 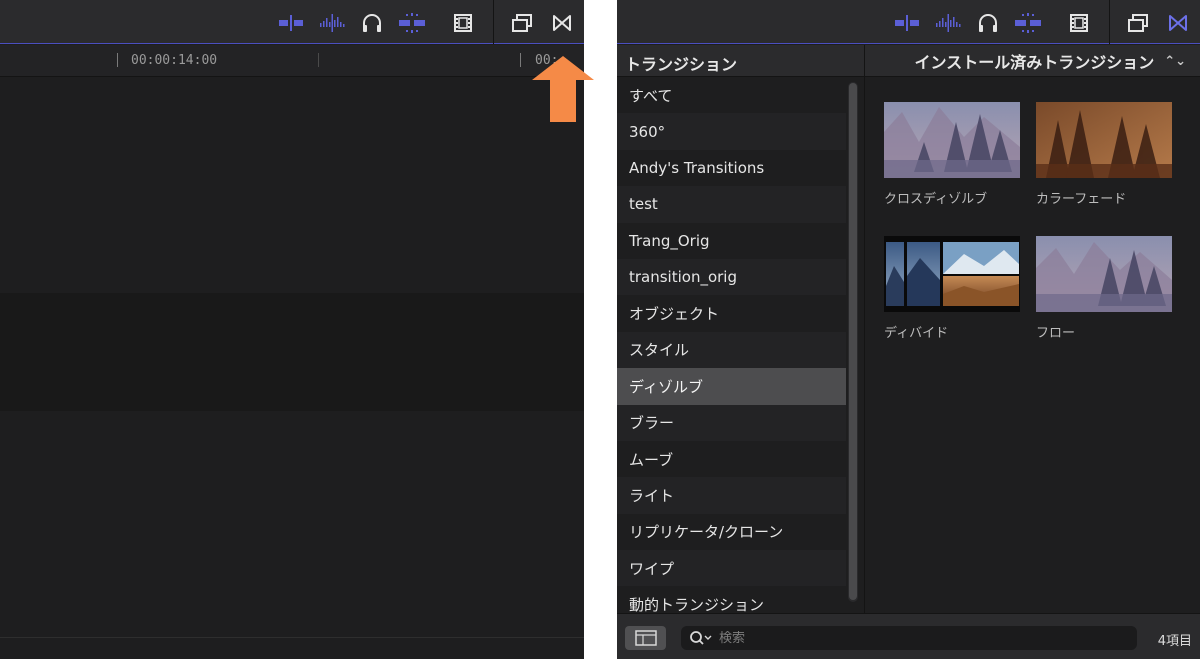 What do you see at coordinates (731, 459) in the screenshot?
I see `category-item: ムーブ` at bounding box center [731, 459].